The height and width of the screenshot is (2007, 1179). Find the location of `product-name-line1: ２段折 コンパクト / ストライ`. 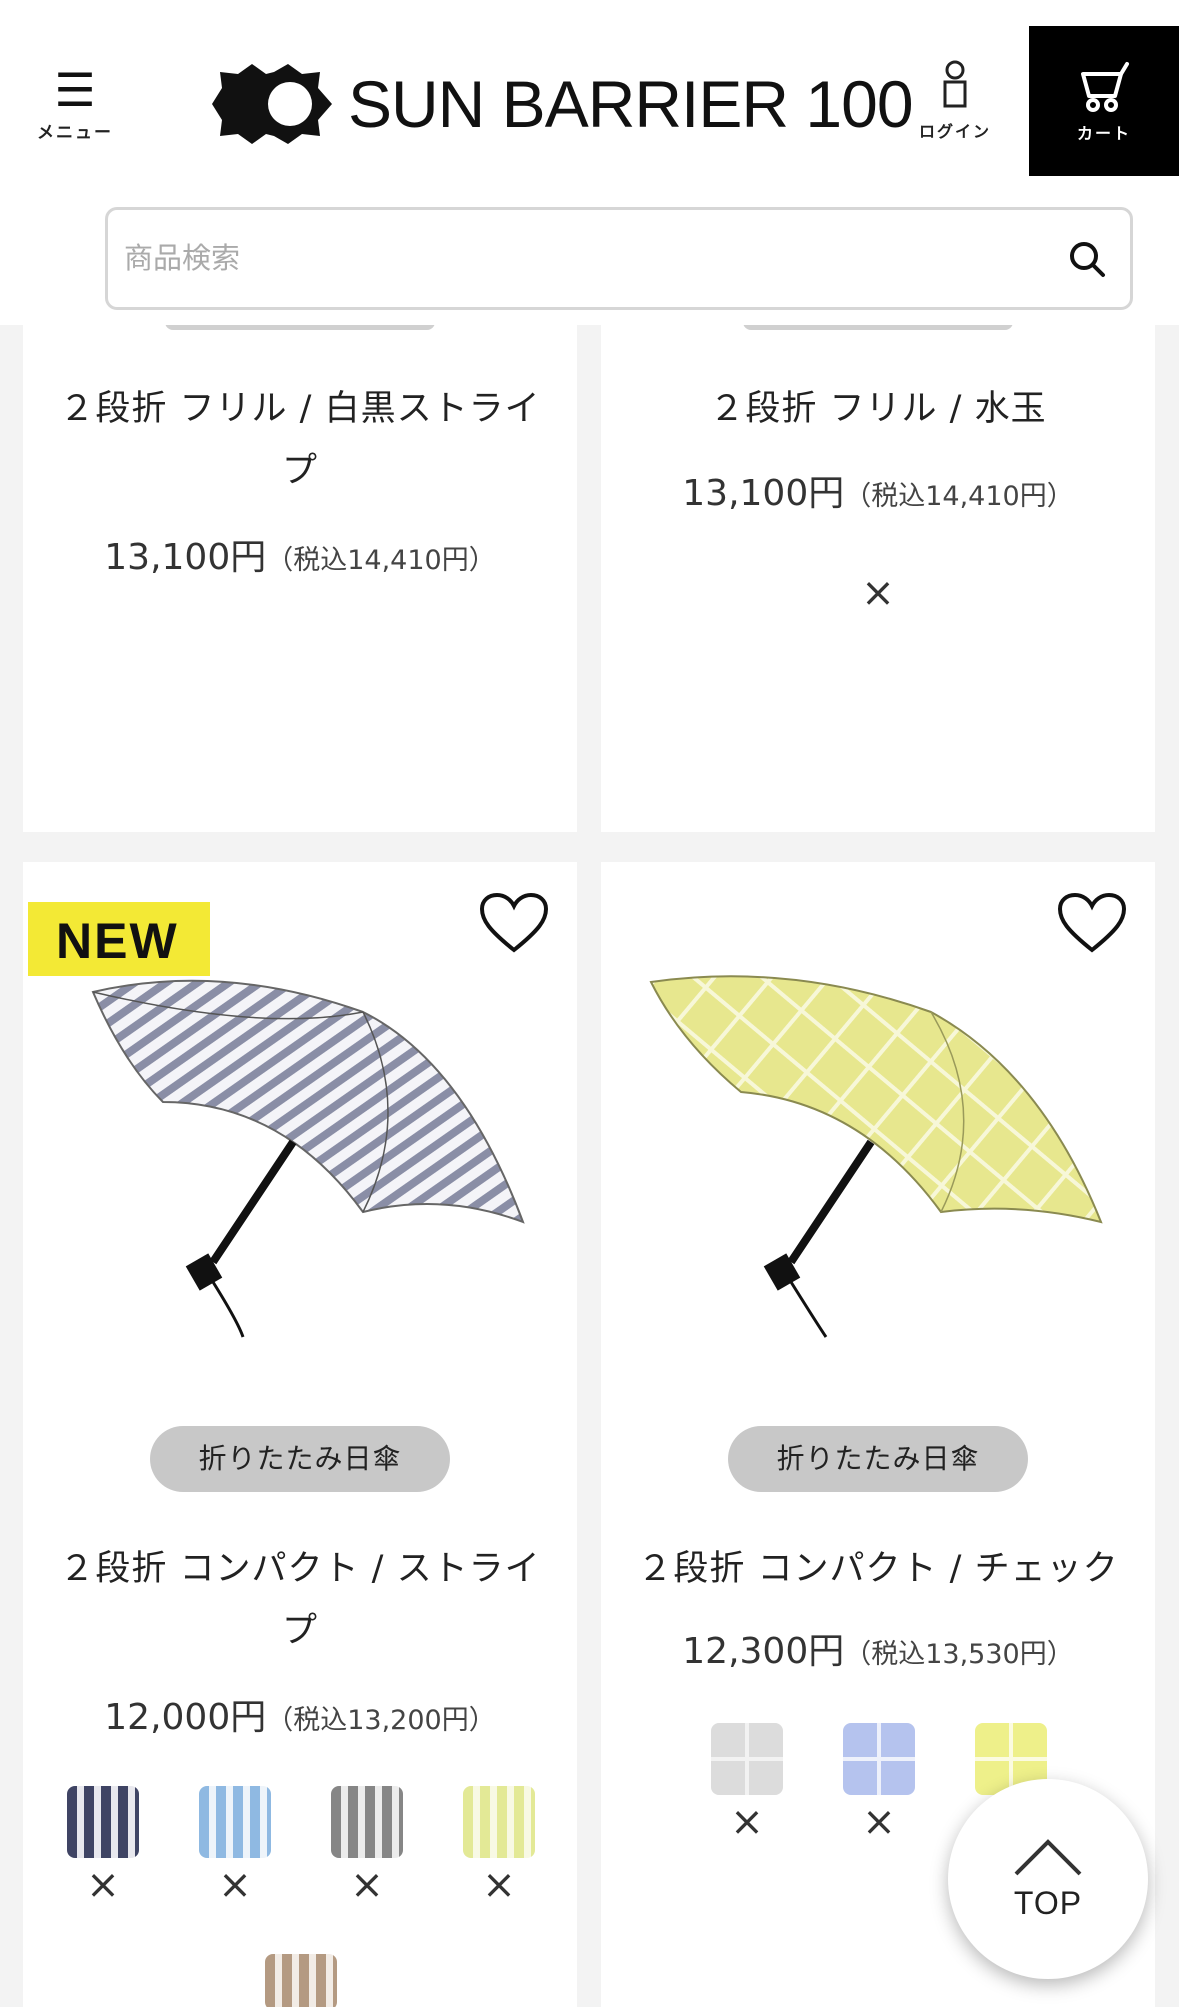

product-name-line1: ２段折 コンパクト / ストライ is located at coordinates (300, 1569).